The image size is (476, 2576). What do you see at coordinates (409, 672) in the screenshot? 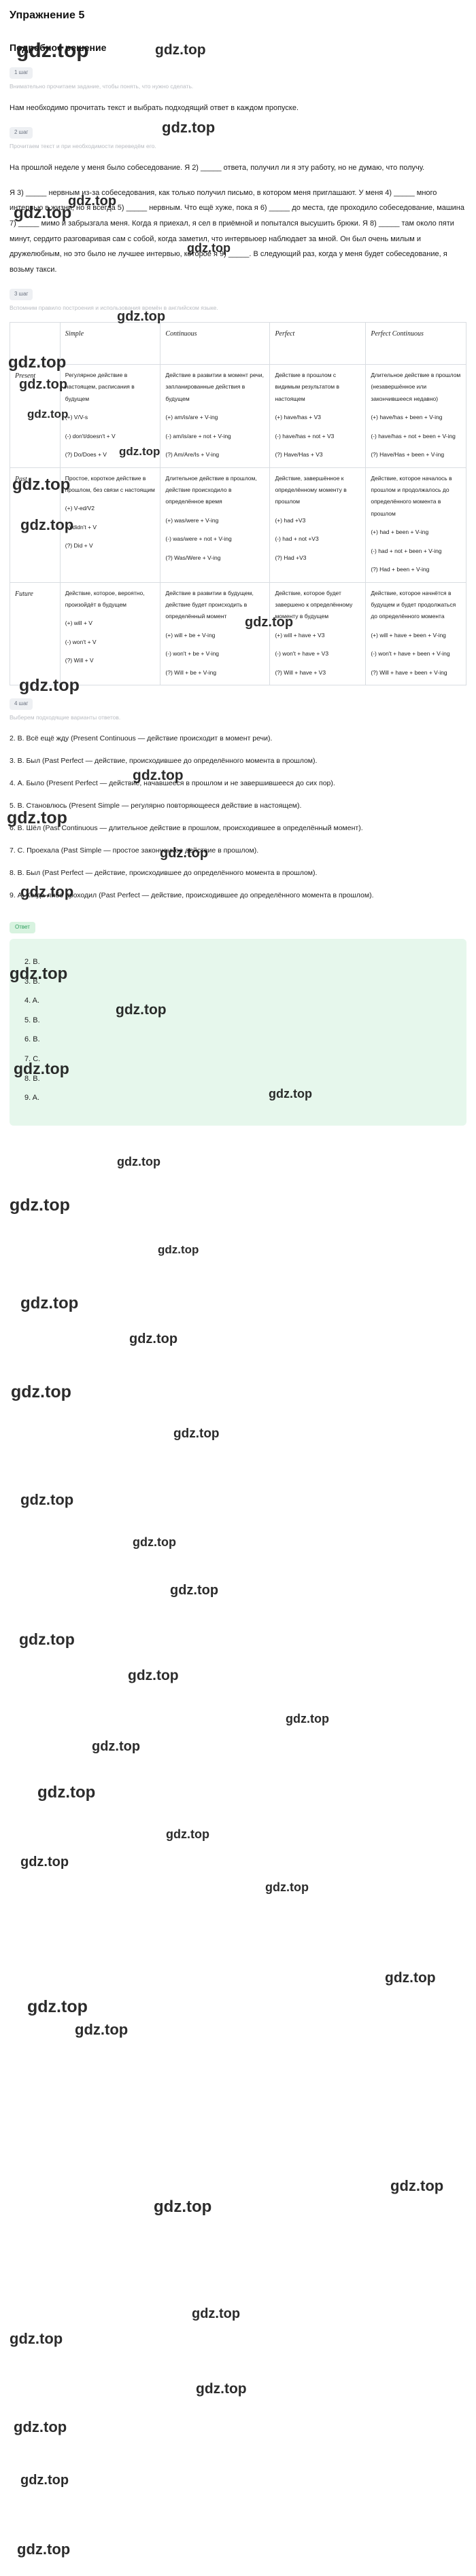
I see `cell-line: (?) Will + have + been + V-ing` at bounding box center [409, 672].